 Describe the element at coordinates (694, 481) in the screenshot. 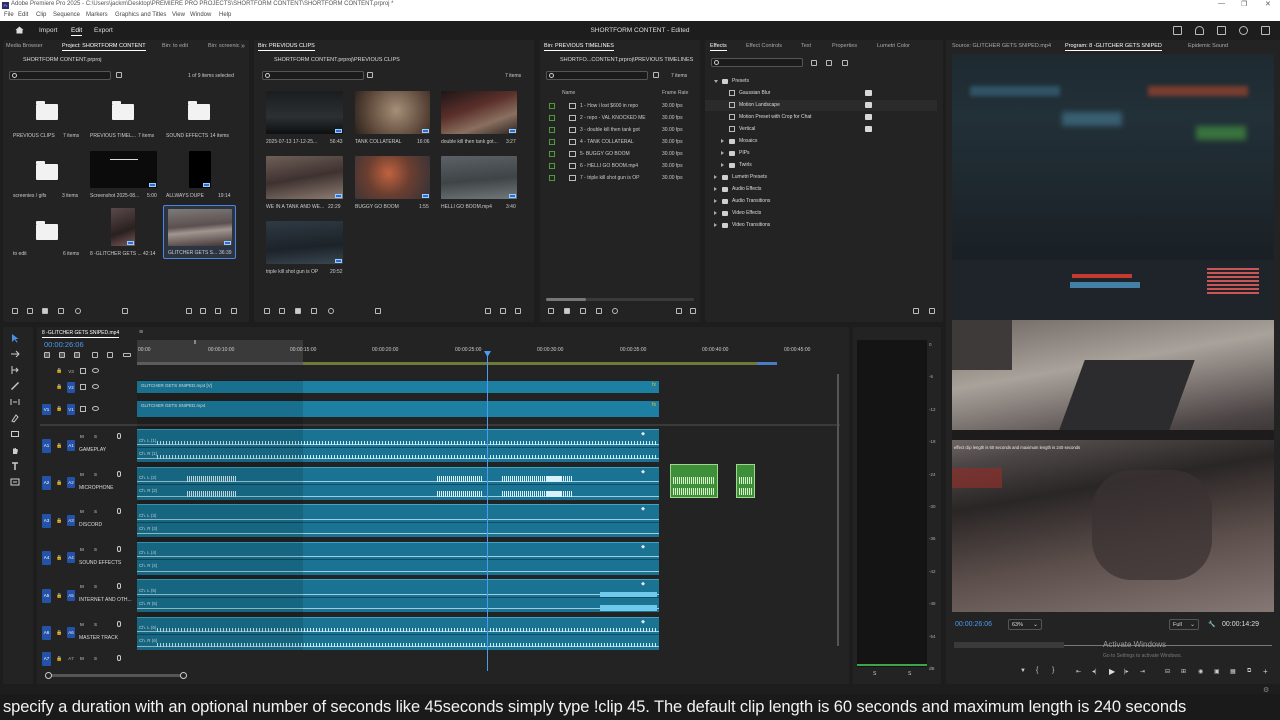

I see `sound-effect-clip` at that location.